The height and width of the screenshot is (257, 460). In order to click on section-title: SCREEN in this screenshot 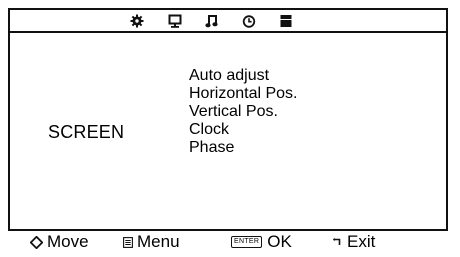, I will do `click(86, 132)`.